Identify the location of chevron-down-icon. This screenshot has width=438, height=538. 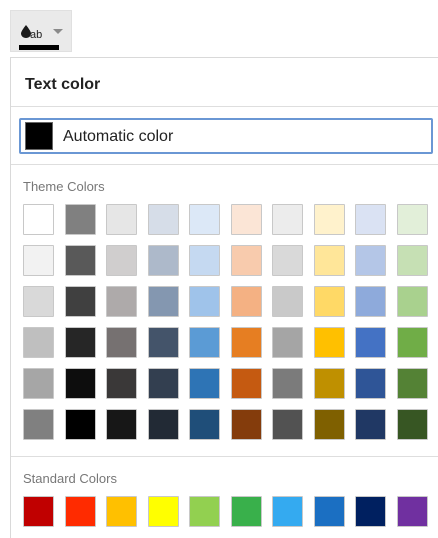
(58, 31).